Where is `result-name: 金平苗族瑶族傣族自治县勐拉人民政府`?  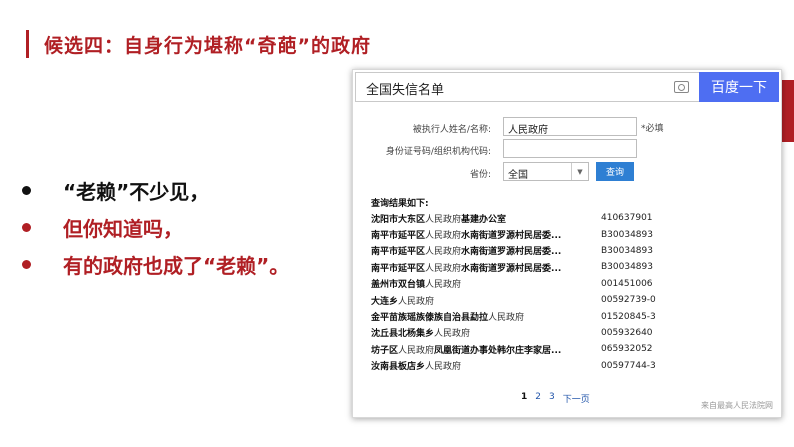
result-name: 金平苗族瑶族傣族自治县勐拉人民政府 is located at coordinates (486, 316).